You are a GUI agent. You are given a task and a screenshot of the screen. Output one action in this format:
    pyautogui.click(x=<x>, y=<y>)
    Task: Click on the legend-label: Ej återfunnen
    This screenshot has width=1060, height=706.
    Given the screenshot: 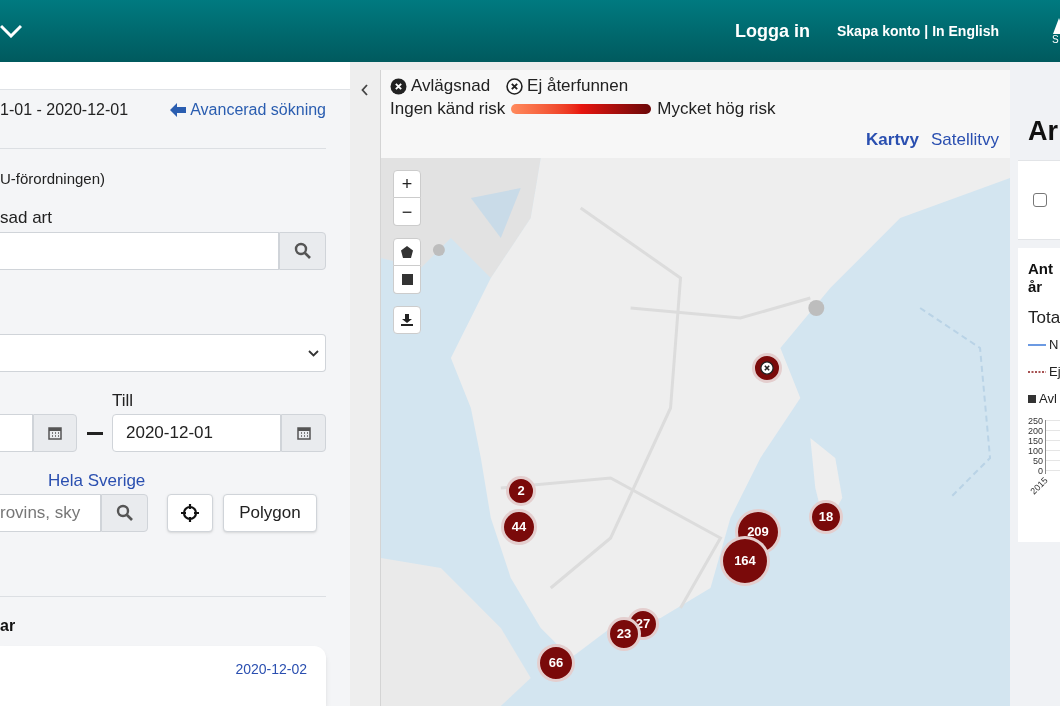 What is the action you would take?
    pyautogui.click(x=578, y=86)
    